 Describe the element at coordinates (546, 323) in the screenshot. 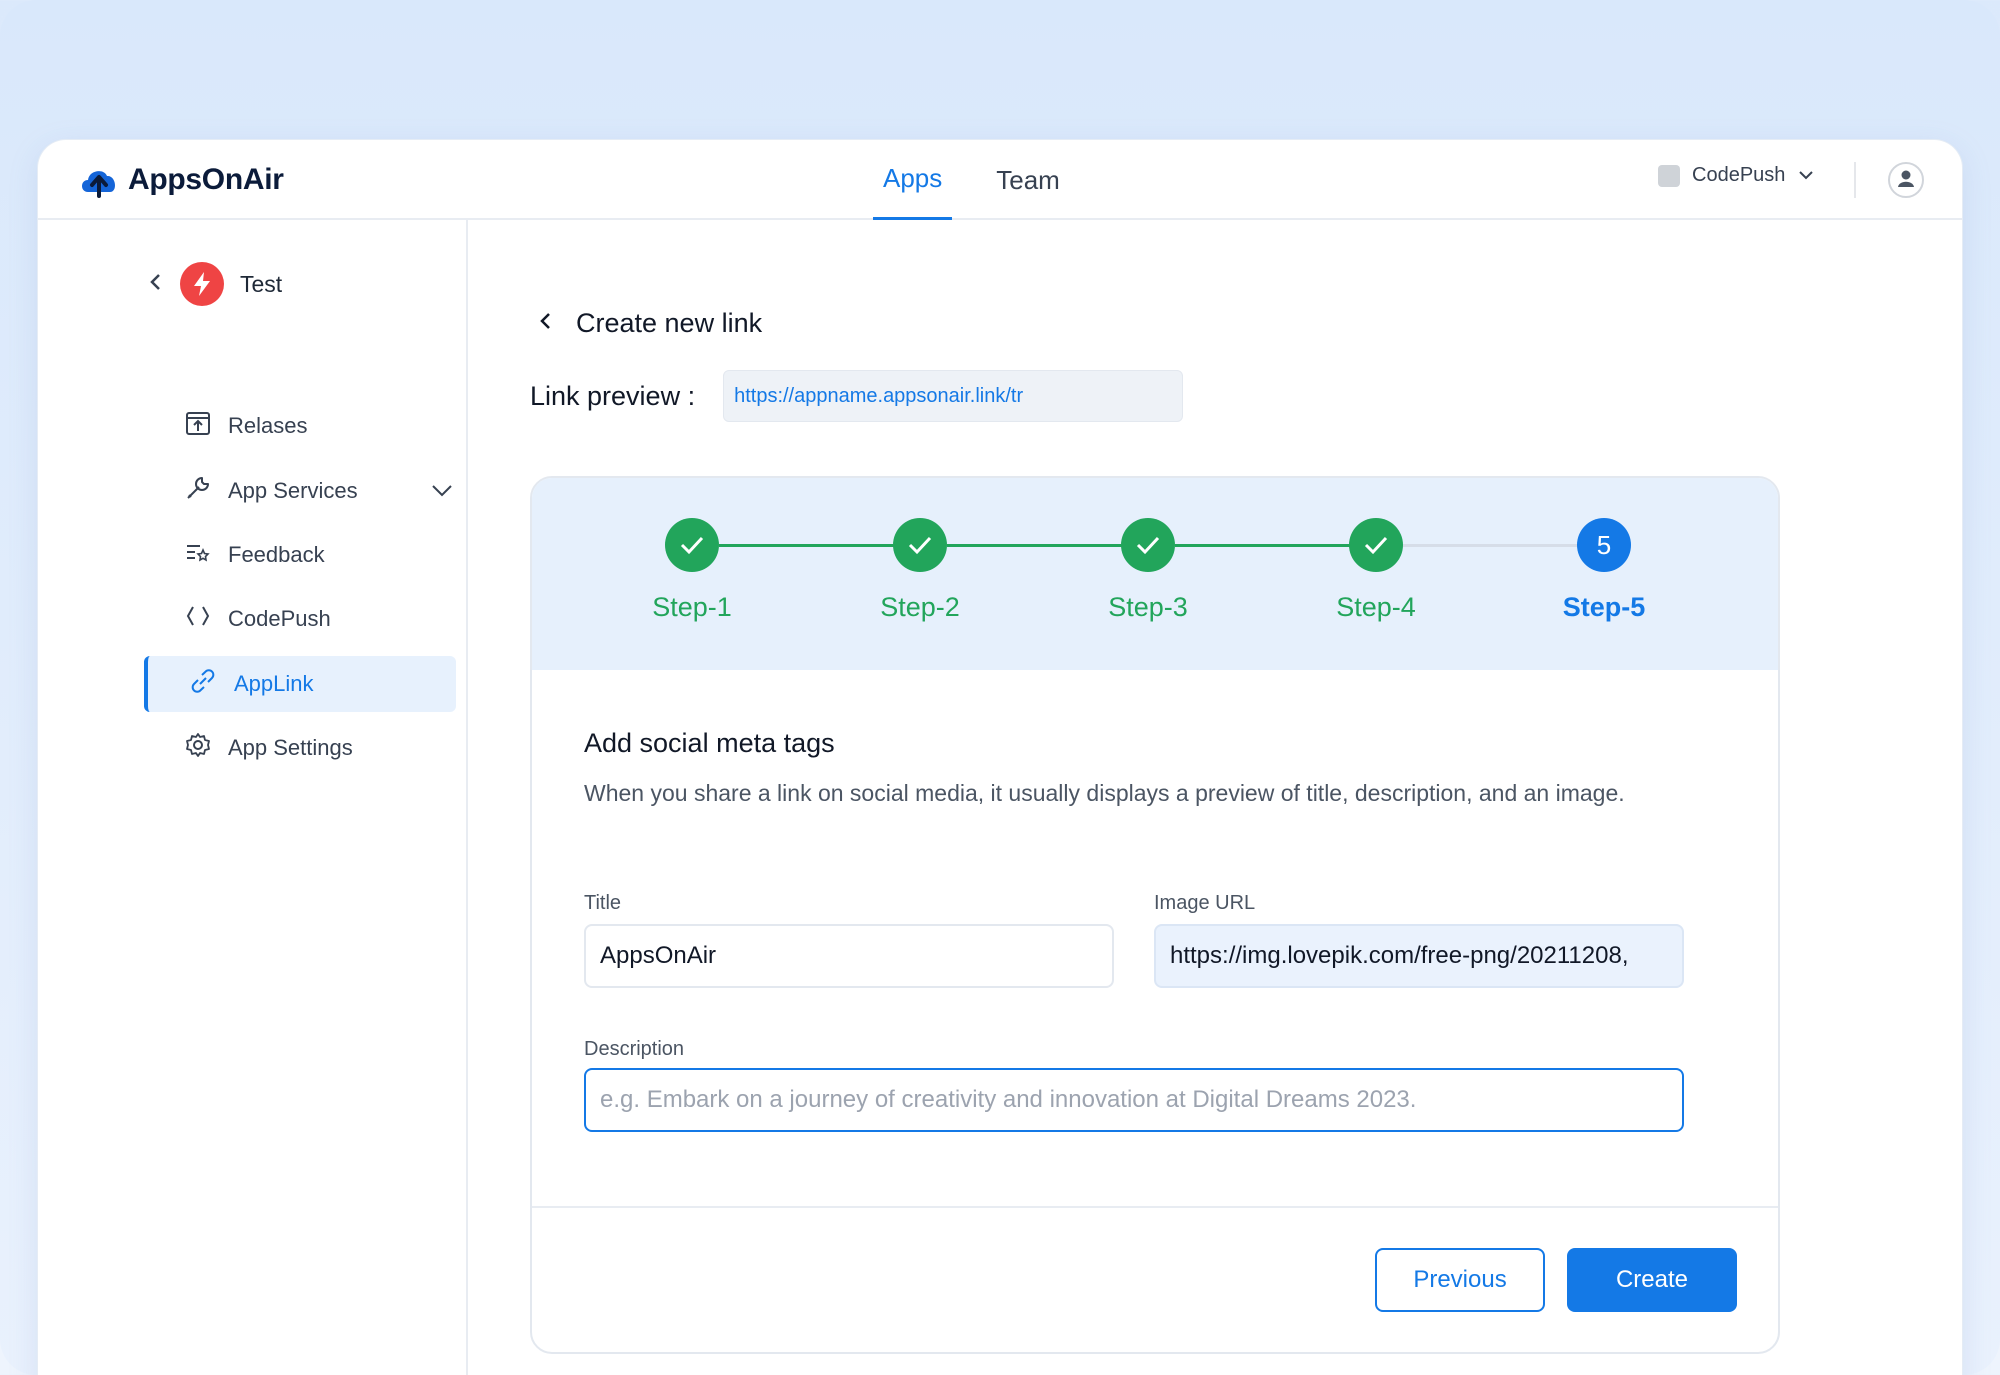

I see `back-arrow-icon` at that location.